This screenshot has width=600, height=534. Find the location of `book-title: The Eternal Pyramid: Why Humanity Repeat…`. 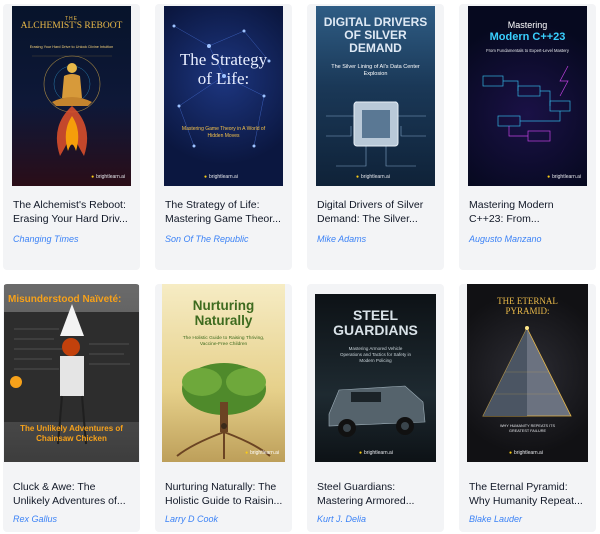

book-title: The Eternal Pyramid: Why Humanity Repeat… is located at coordinates (531, 494).